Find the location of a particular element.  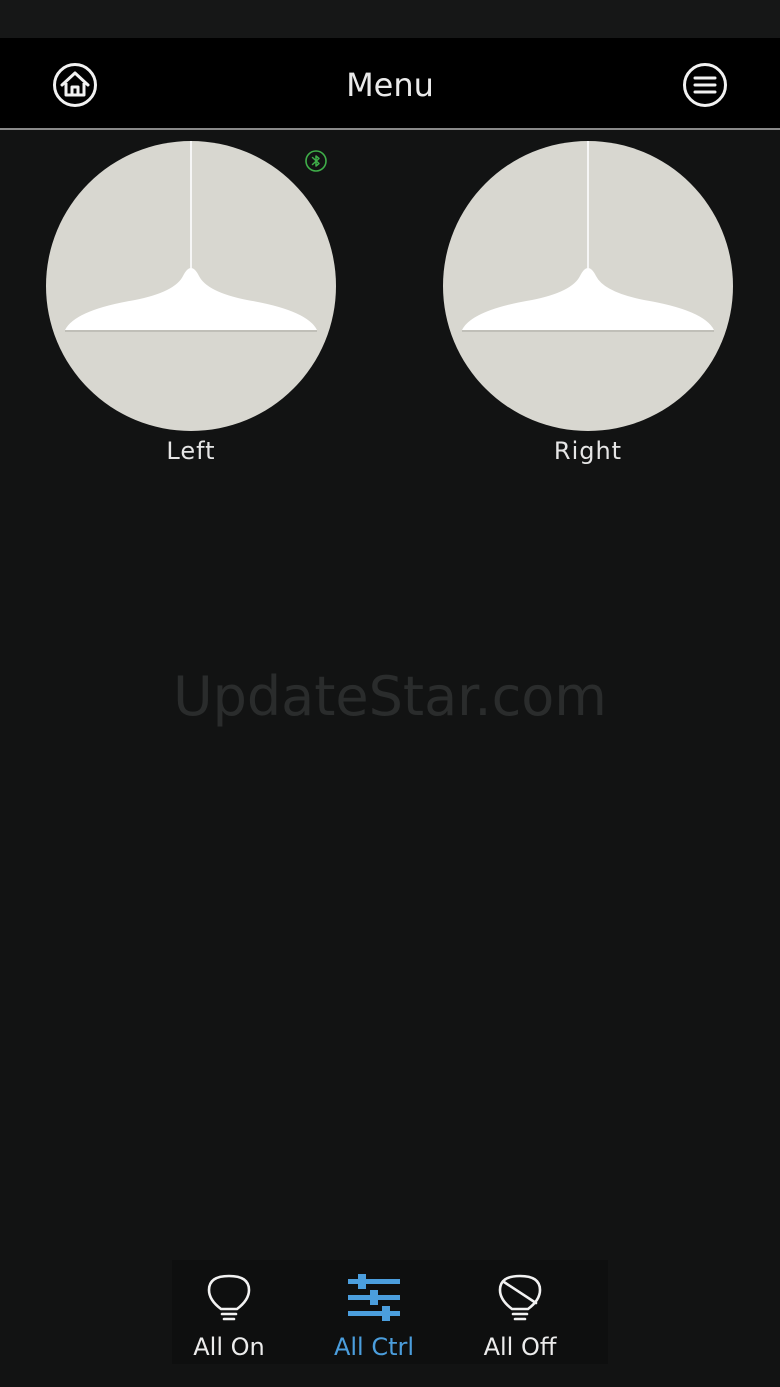

device-tile-right: Right is located at coordinates (588, 302).